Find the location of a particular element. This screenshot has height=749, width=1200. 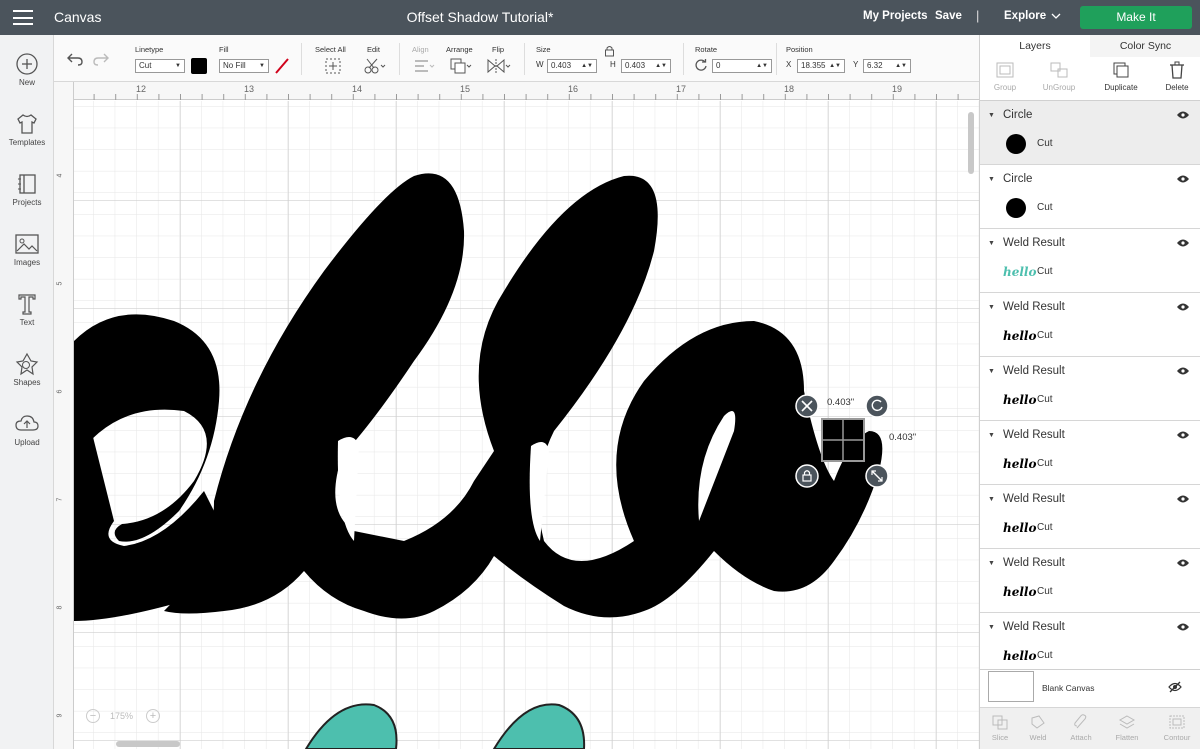

lock-aspect-icon is located at coordinates (609, 51).